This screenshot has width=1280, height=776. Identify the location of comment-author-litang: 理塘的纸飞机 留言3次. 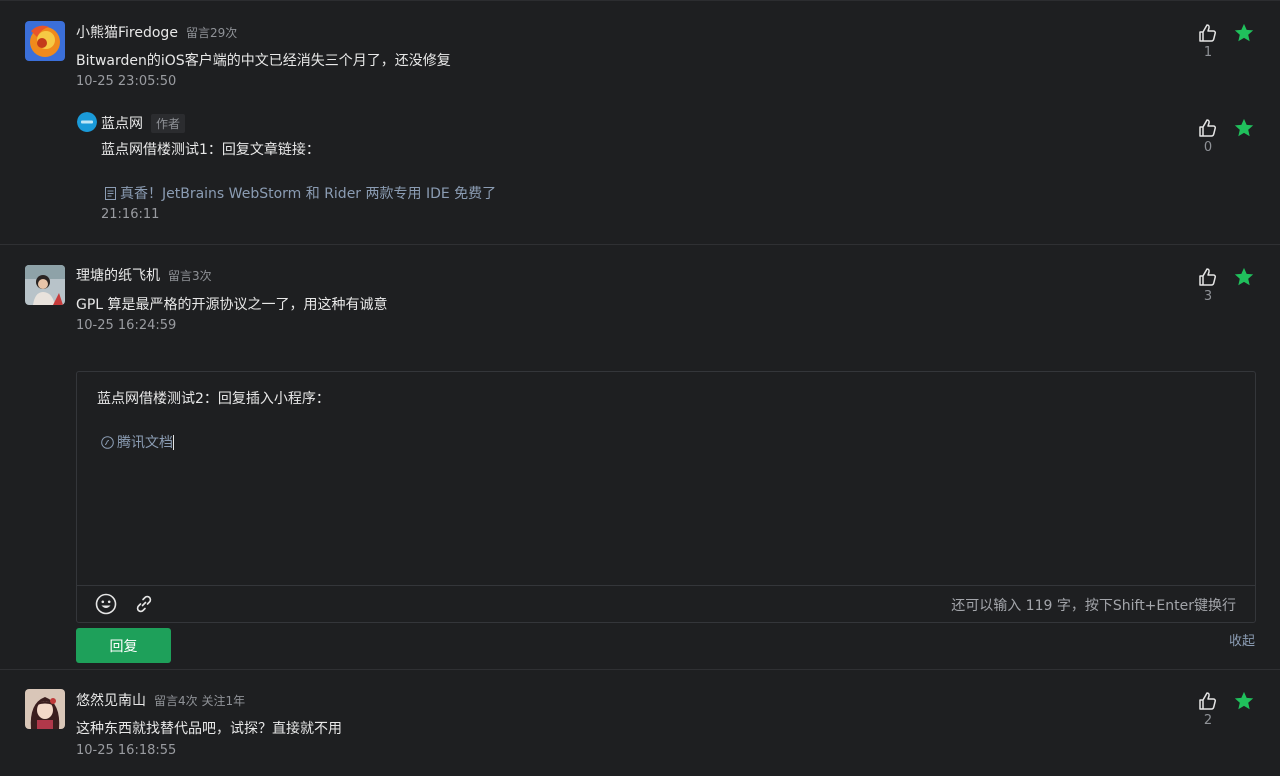
(144, 275).